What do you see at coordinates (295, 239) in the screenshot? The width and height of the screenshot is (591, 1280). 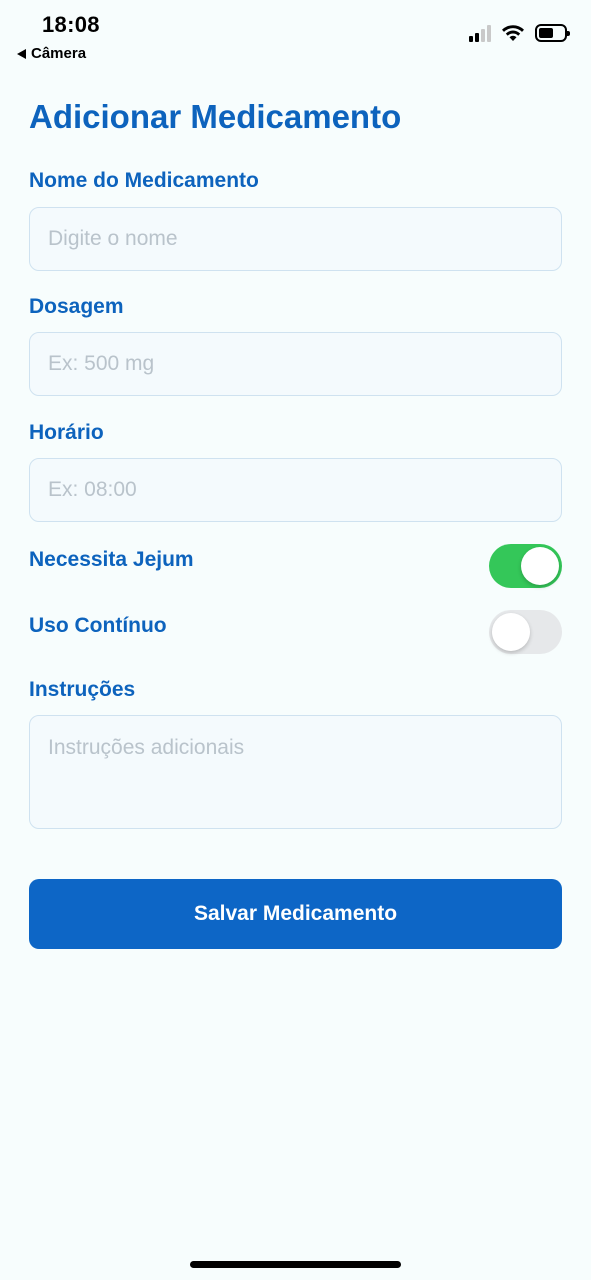 I see `name-input: Digite o nome` at bounding box center [295, 239].